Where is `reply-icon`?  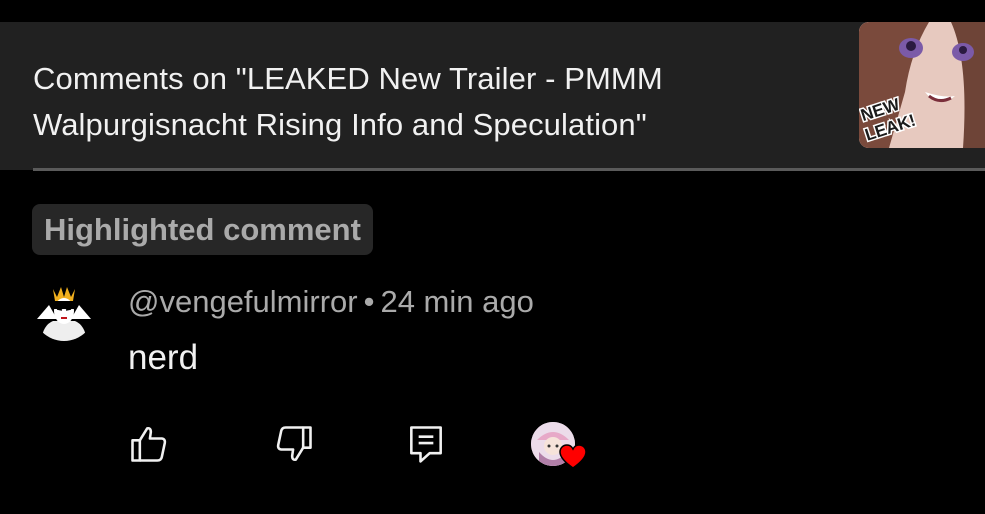
reply-icon is located at coordinates (426, 444).